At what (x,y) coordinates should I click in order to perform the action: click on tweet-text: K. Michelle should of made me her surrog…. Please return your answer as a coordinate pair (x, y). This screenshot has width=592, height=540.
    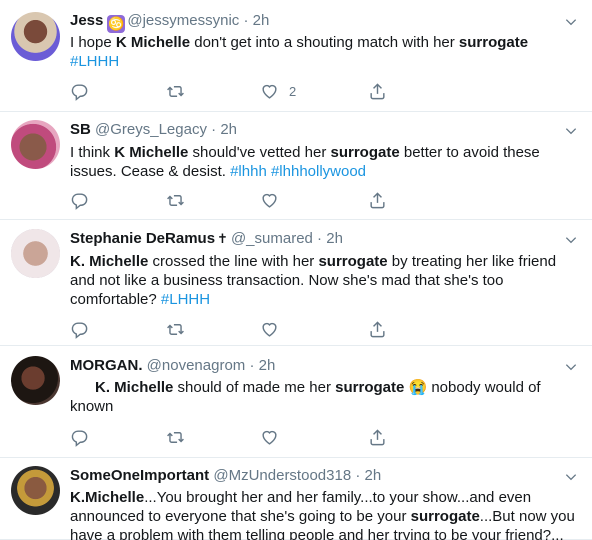
    Looking at the image, I should click on (325, 397).